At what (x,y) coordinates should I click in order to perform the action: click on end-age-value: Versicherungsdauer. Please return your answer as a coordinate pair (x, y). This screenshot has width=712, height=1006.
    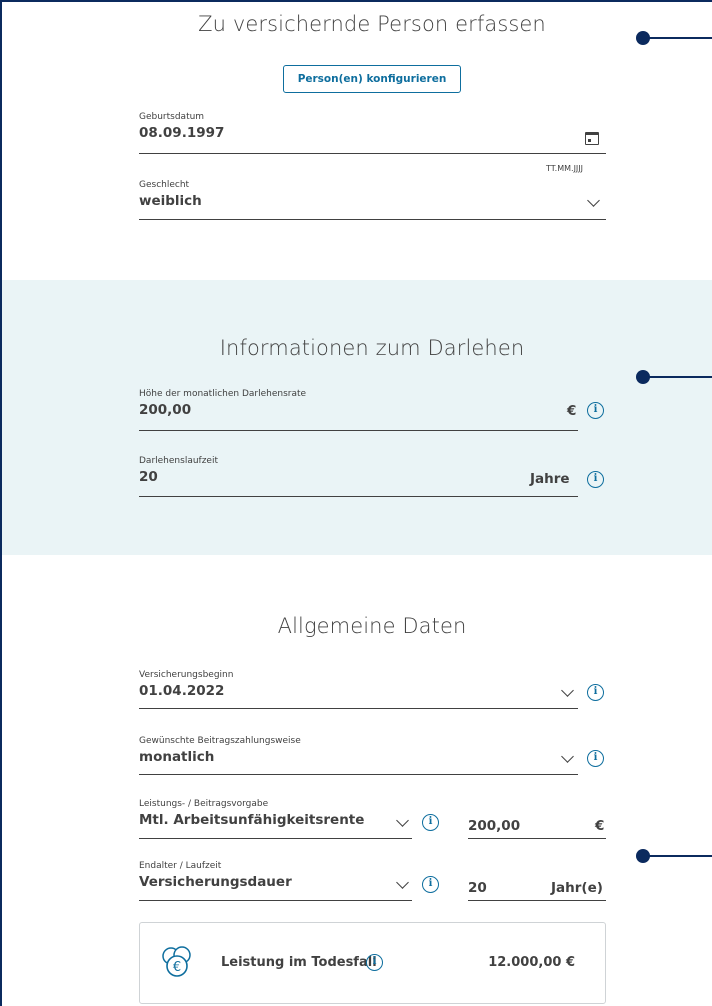
    Looking at the image, I should click on (215, 882).